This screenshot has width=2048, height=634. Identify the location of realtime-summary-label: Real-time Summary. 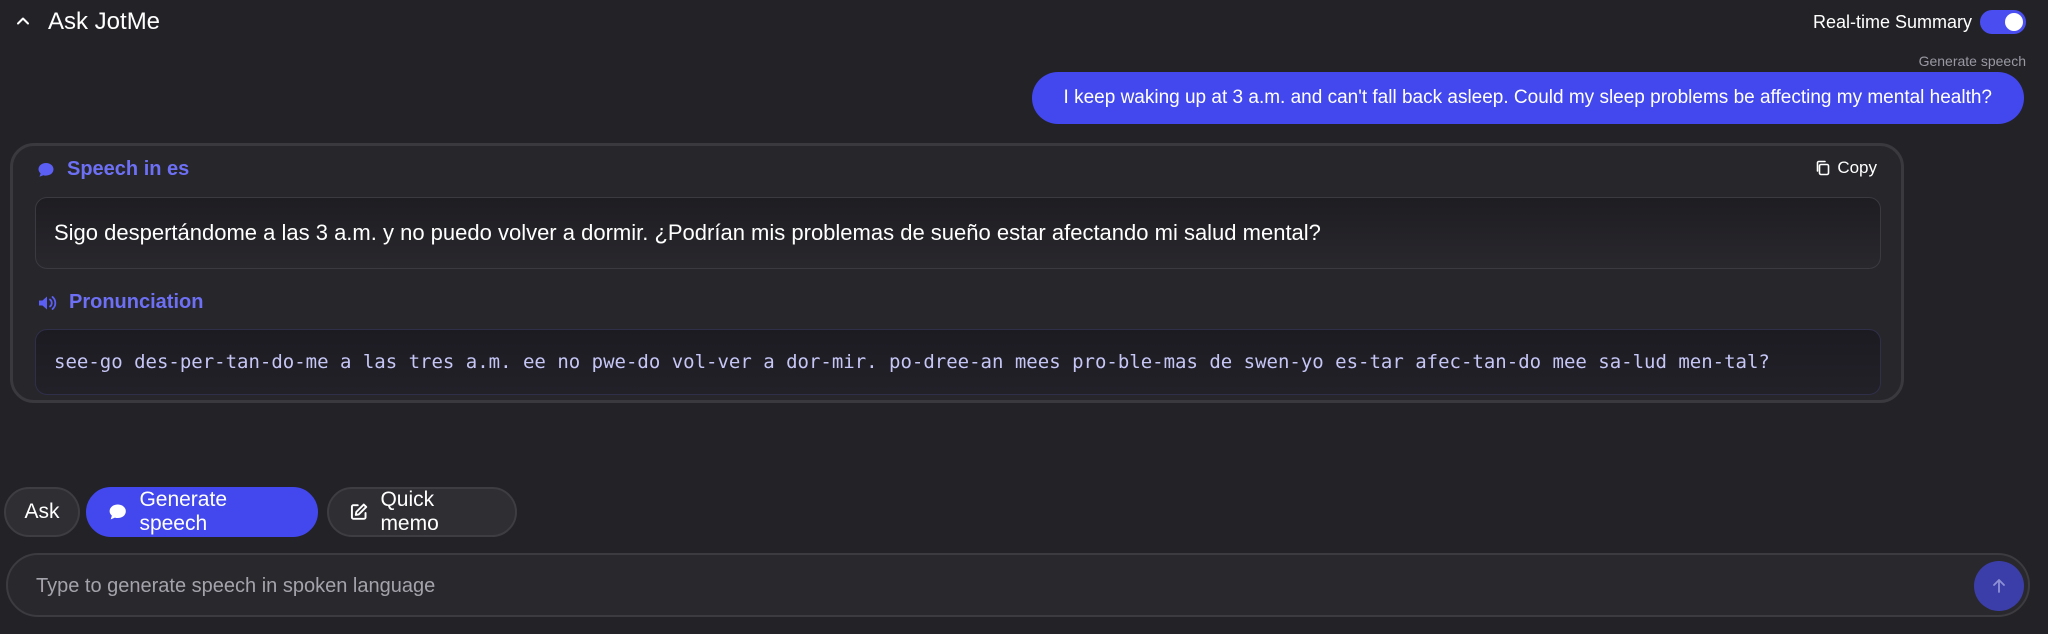
(1892, 22).